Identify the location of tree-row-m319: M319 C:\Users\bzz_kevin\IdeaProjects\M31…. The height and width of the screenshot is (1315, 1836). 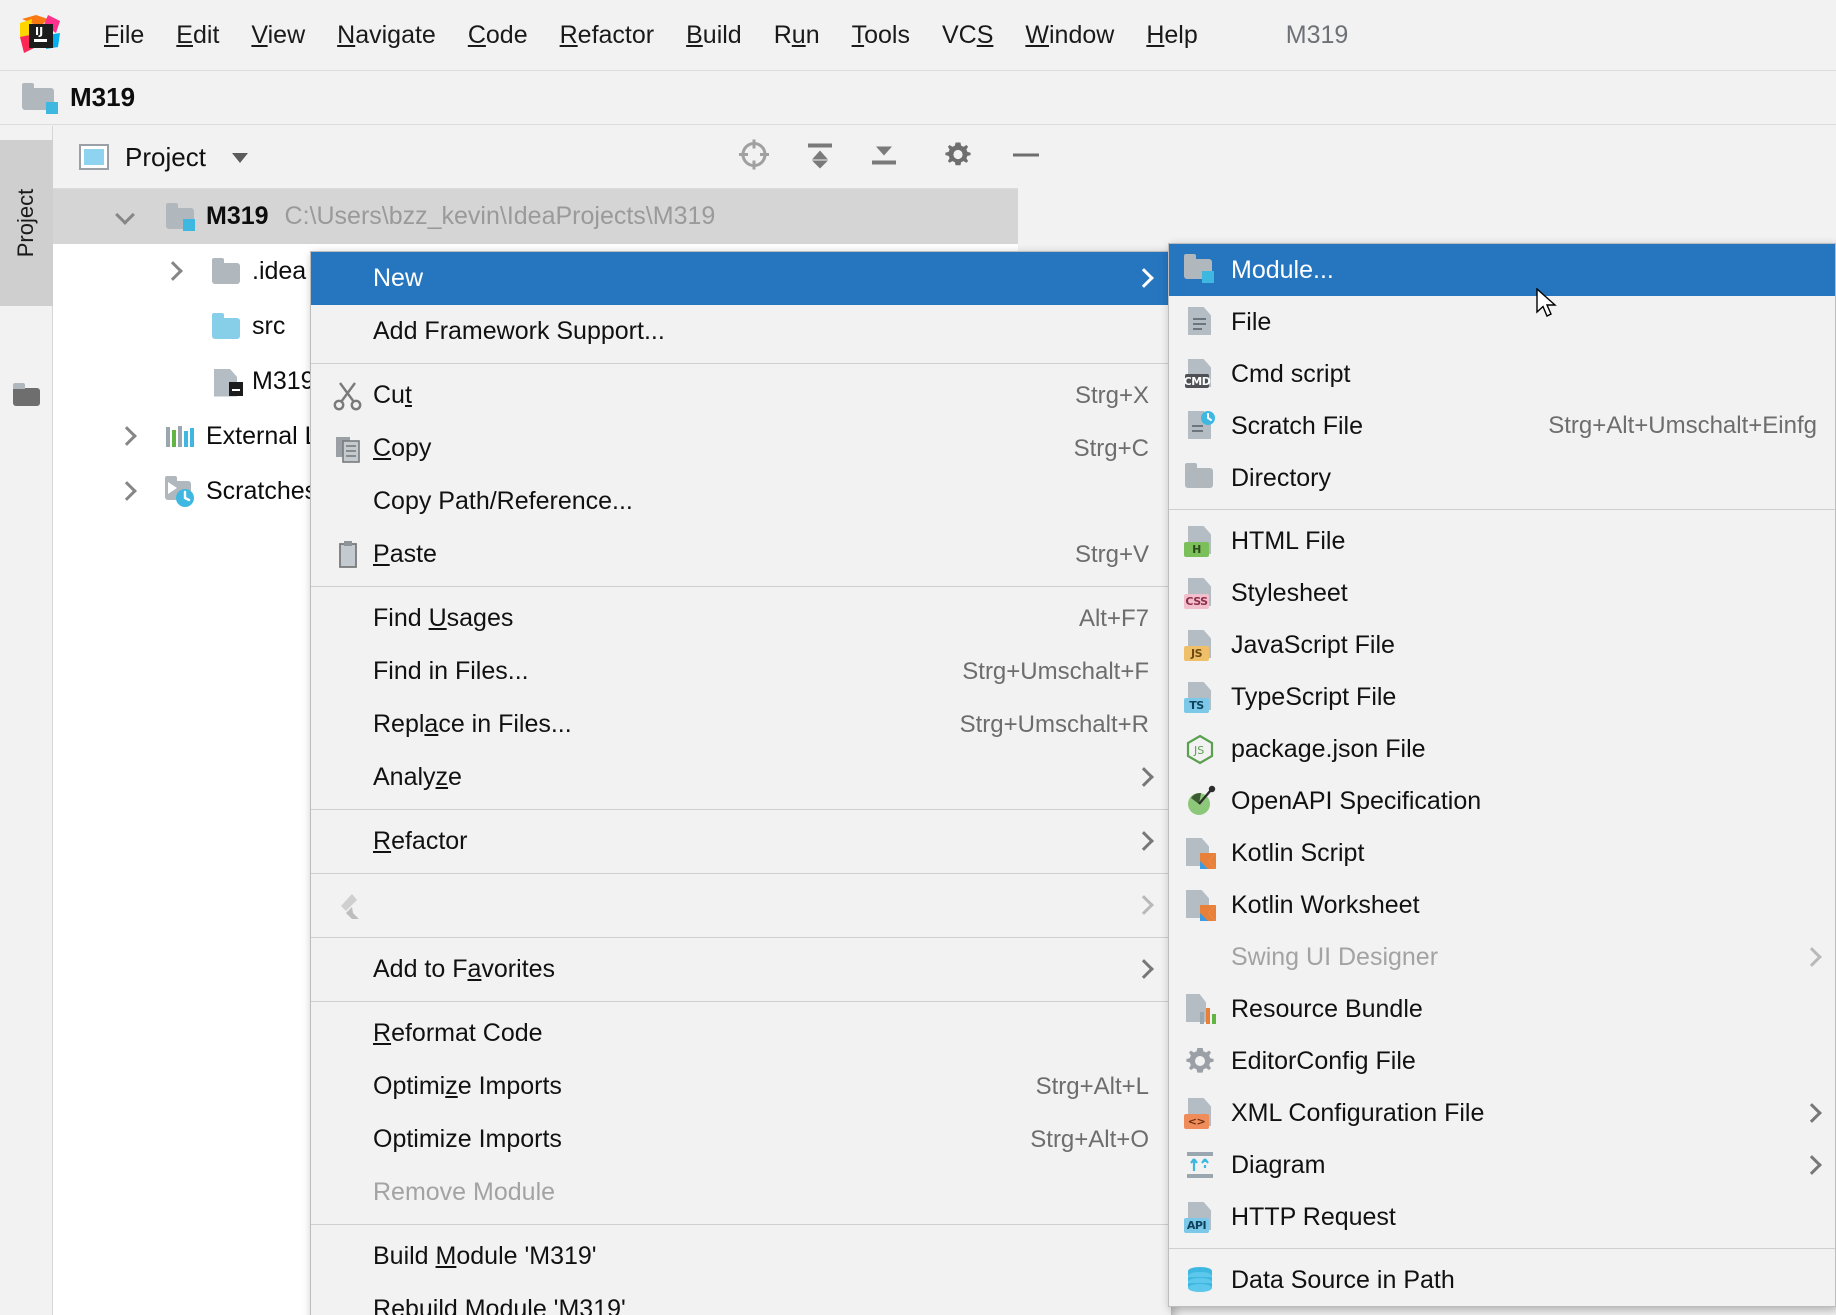
(535, 216).